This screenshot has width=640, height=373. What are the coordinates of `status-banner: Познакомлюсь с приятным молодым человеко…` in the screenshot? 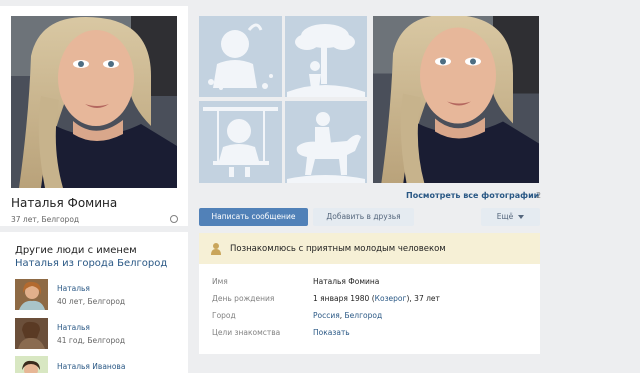 It's located at (369, 248).